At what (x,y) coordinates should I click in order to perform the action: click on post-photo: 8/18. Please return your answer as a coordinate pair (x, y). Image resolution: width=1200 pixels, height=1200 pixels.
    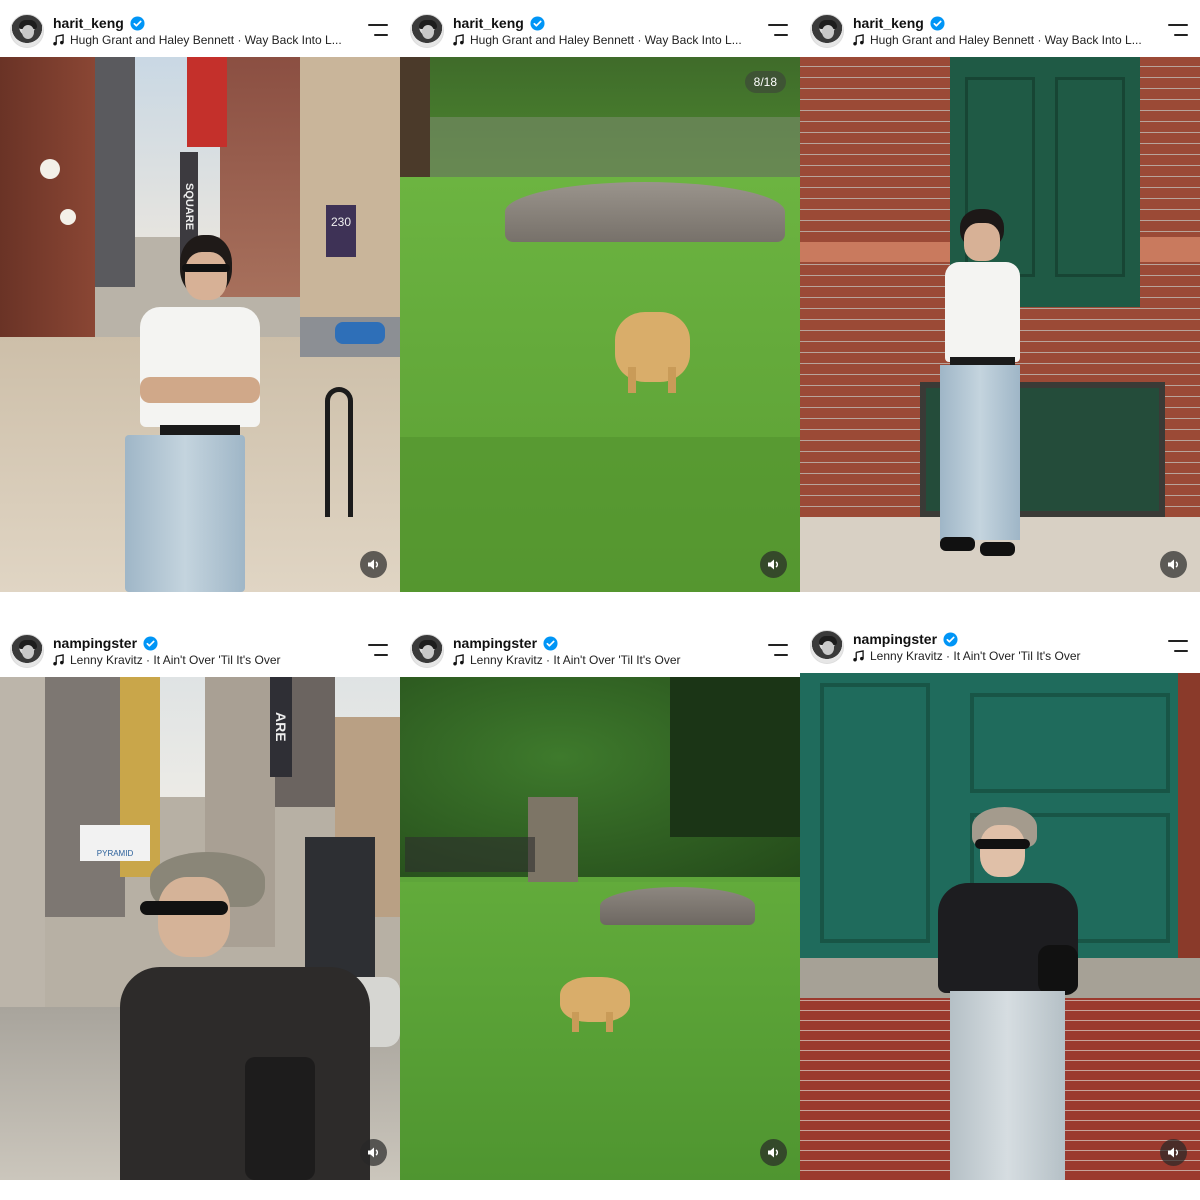
    Looking at the image, I should click on (600, 324).